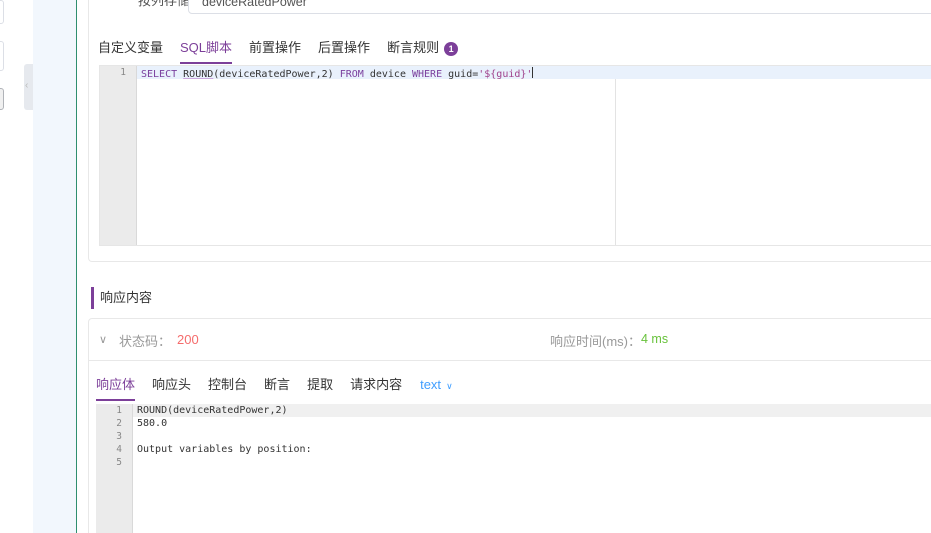 This screenshot has width=931, height=533. What do you see at coordinates (227, 389) in the screenshot?
I see `tab-console: 控制台` at bounding box center [227, 389].